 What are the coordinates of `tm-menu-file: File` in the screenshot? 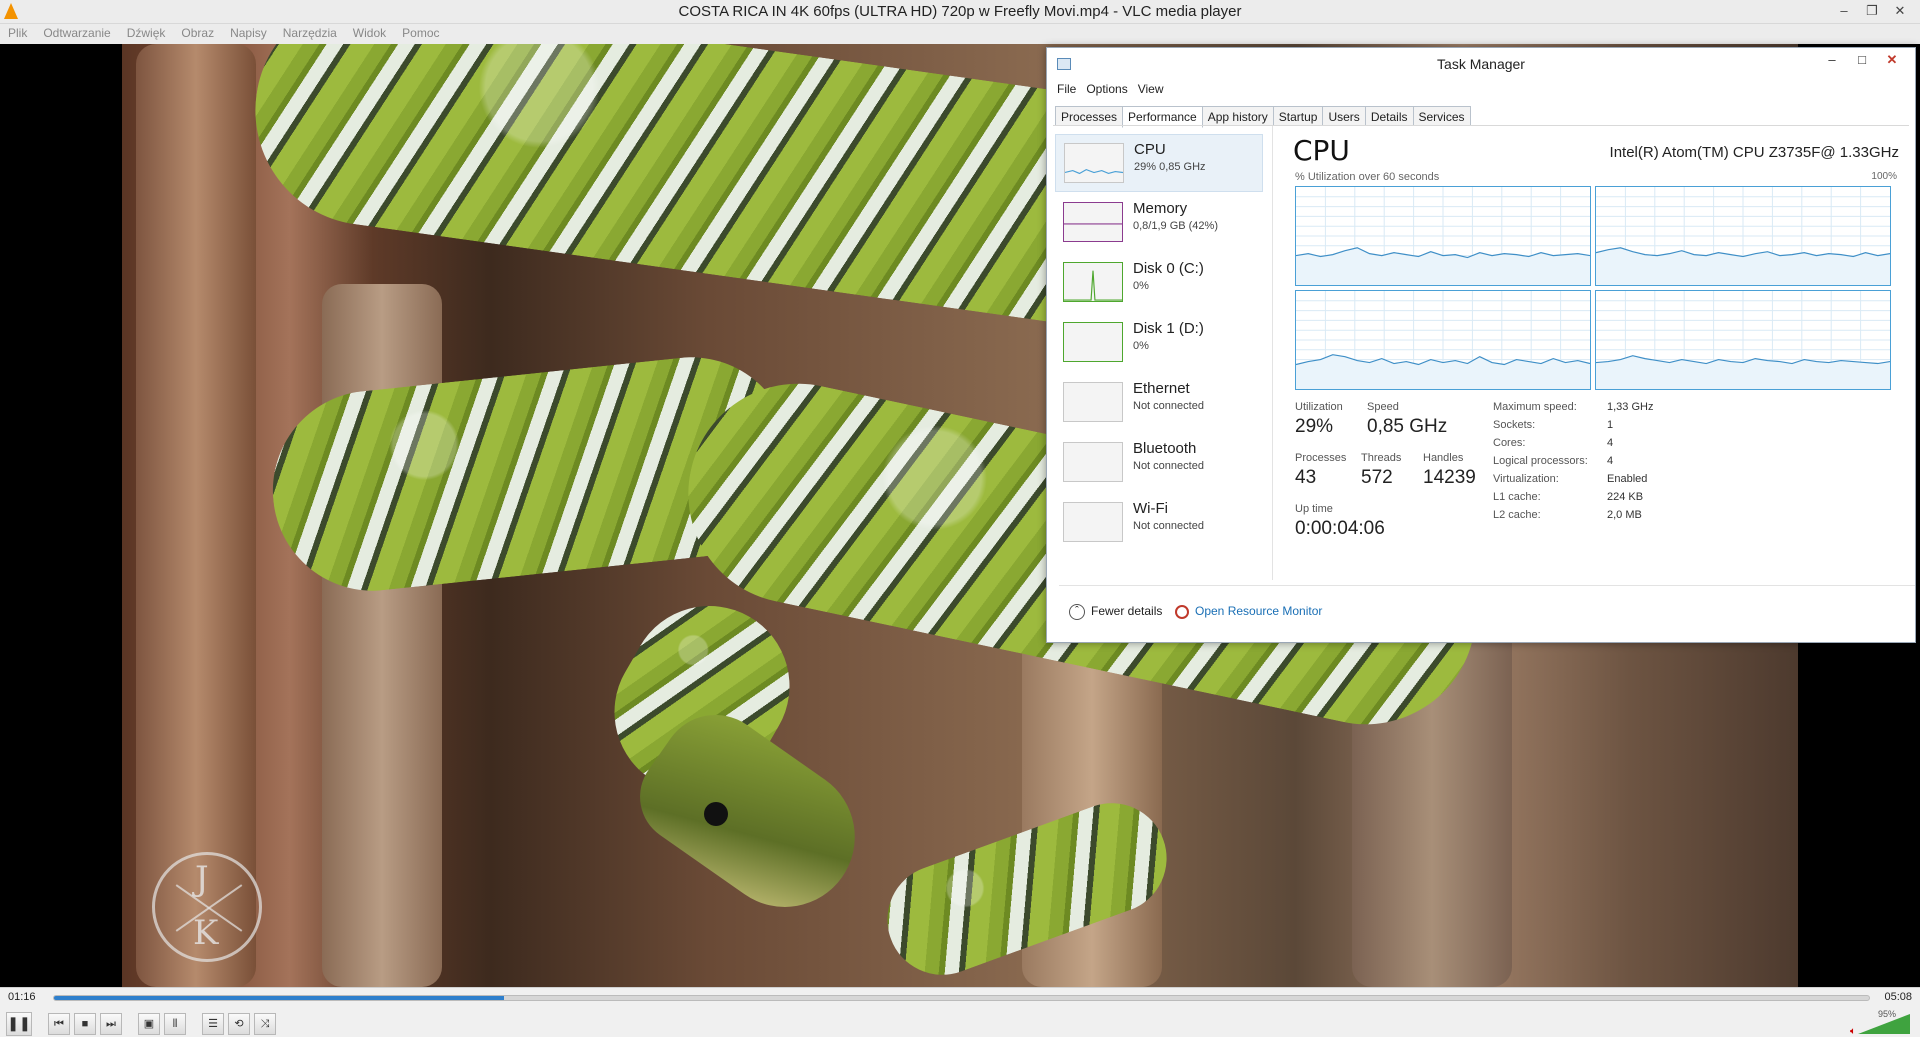 It's located at (1066, 89).